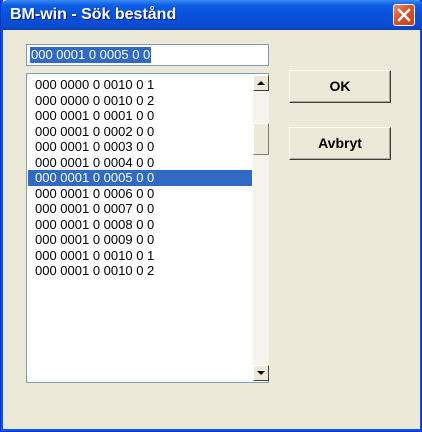  Describe the element at coordinates (93, 14) in the screenshot. I see `window-title: BM-win - Sök bestånd` at that location.